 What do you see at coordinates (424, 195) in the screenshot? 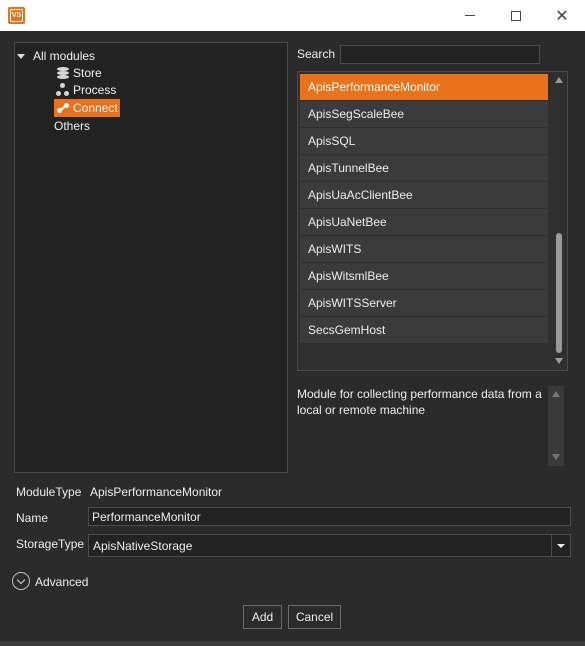
I see `module-list-item: ApisUaAcClientBee` at bounding box center [424, 195].